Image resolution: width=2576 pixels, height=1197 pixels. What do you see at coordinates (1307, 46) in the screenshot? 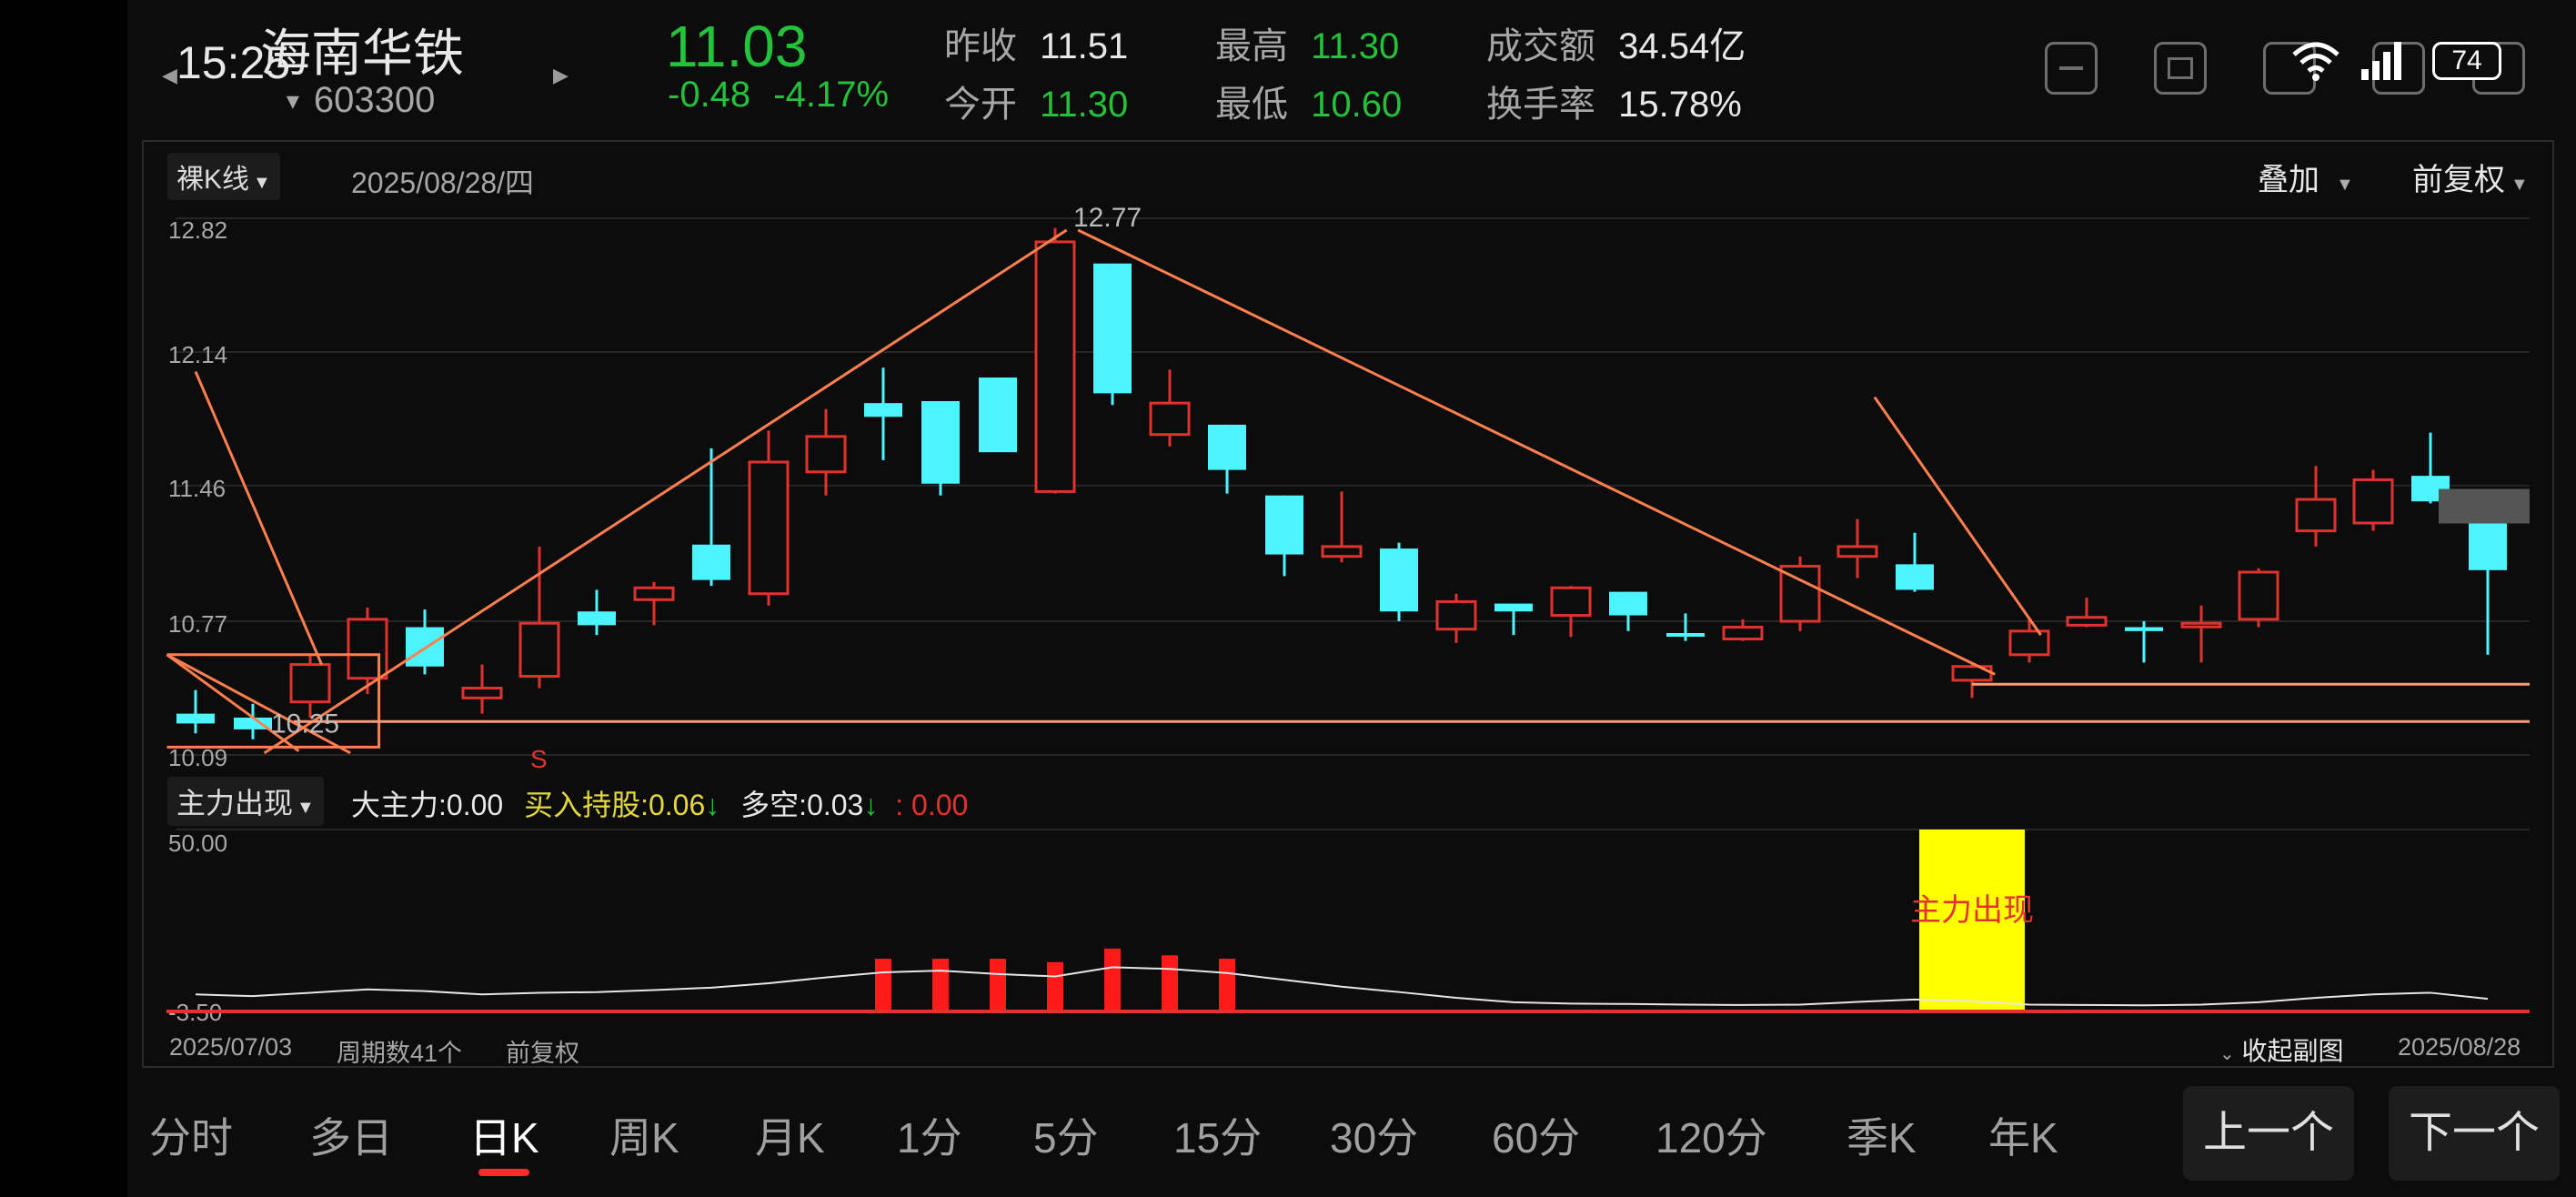
I see `quote-high: 最高 11.30` at bounding box center [1307, 46].